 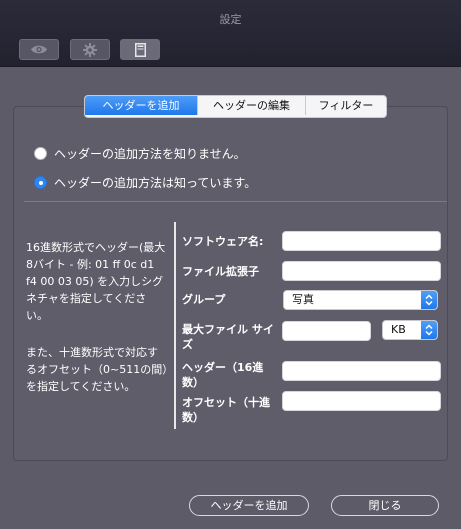 What do you see at coordinates (155, 183) in the screenshot?
I see `radio-label-known: ヘッダーの追加方法は知っています。` at bounding box center [155, 183].